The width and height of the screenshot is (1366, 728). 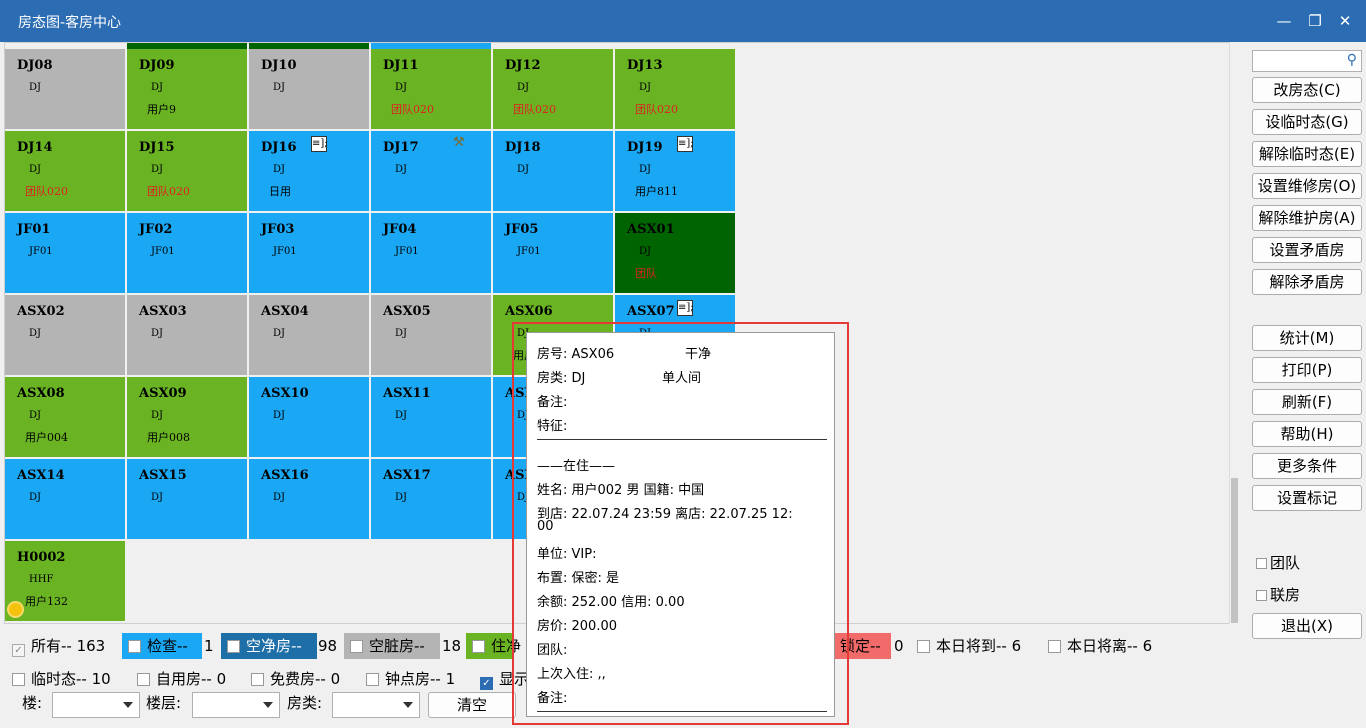 What do you see at coordinates (187, 89) in the screenshot?
I see `room-tile: DJ09 DJ 用户9` at bounding box center [187, 89].